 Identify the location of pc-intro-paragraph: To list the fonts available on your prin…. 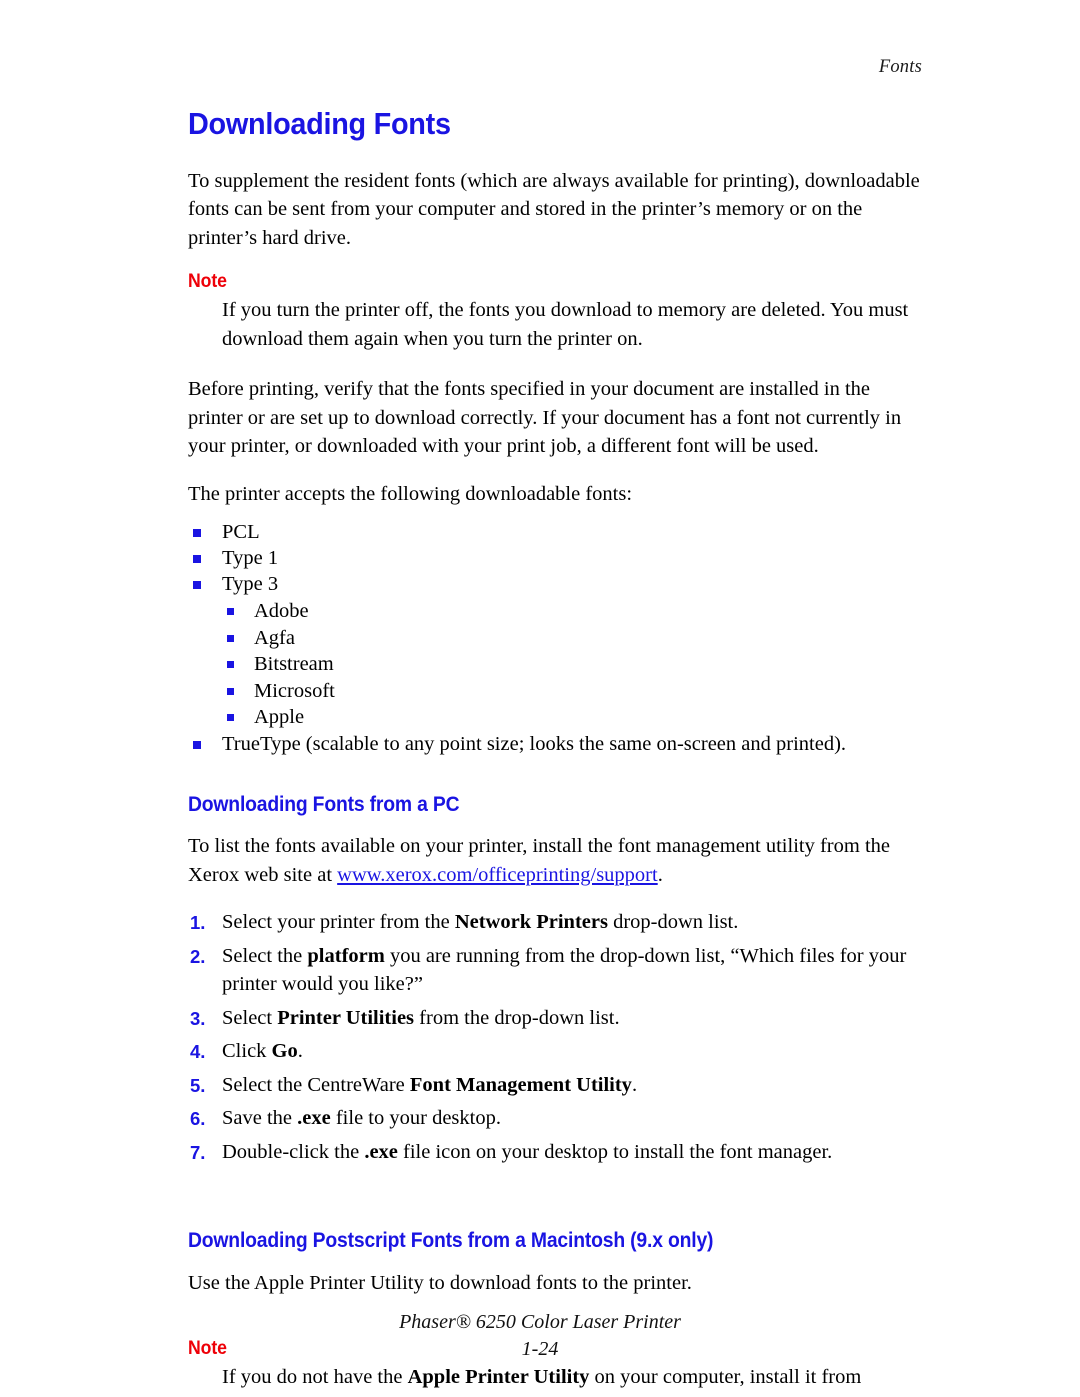
(555, 860).